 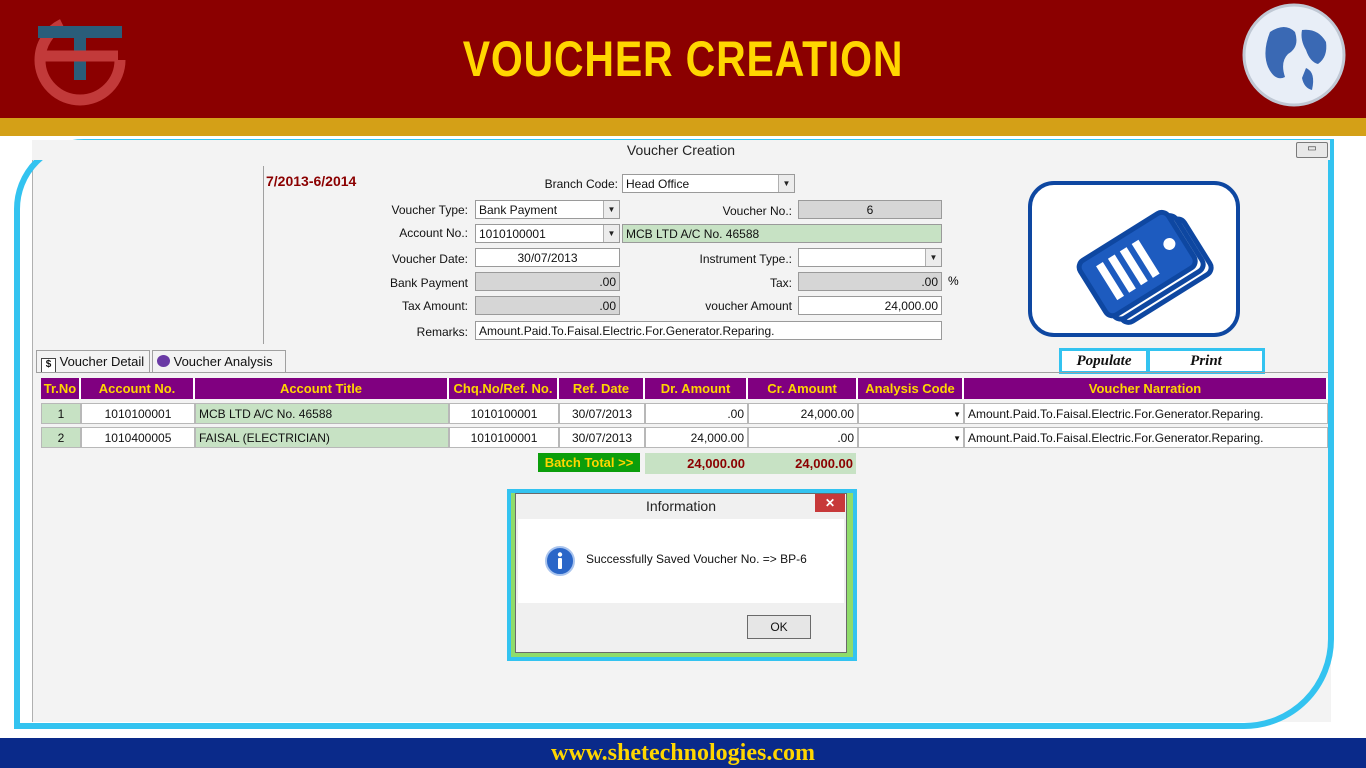 I want to click on voucher-icon-box, so click(x=1134, y=259).